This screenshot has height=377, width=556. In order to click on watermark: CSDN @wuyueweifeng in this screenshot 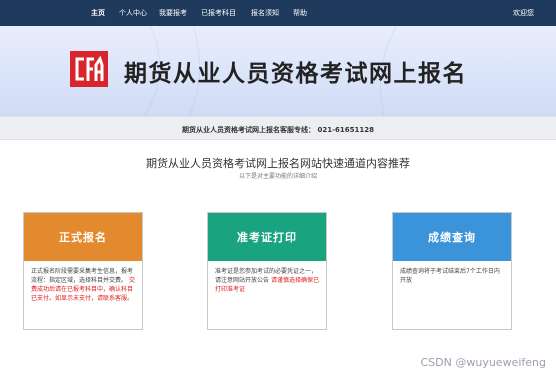, I will do `click(483, 362)`.